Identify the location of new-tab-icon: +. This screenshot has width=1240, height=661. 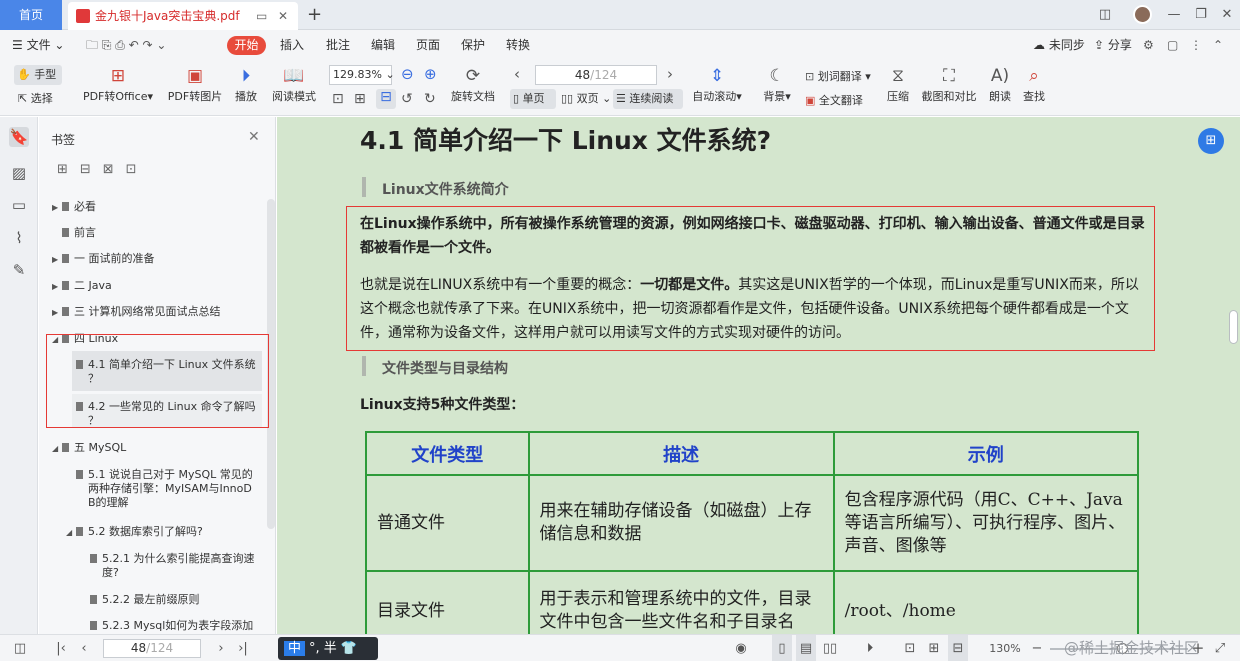
(314, 15).